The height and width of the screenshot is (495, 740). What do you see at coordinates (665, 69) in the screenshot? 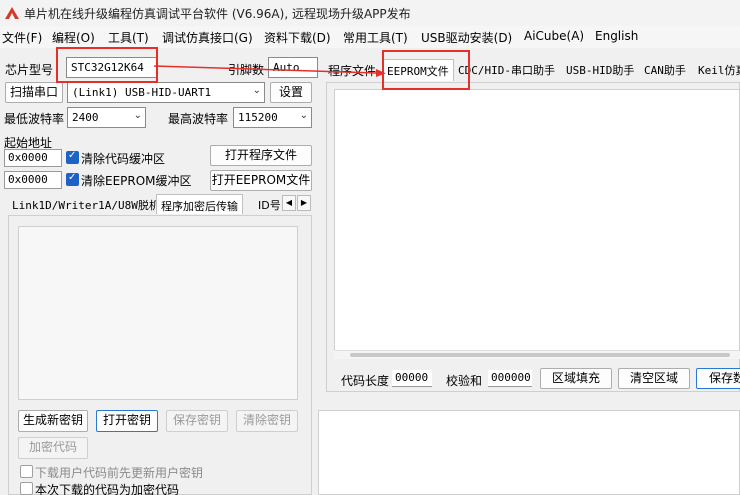
I see `tab-can: CAN助手` at bounding box center [665, 69].